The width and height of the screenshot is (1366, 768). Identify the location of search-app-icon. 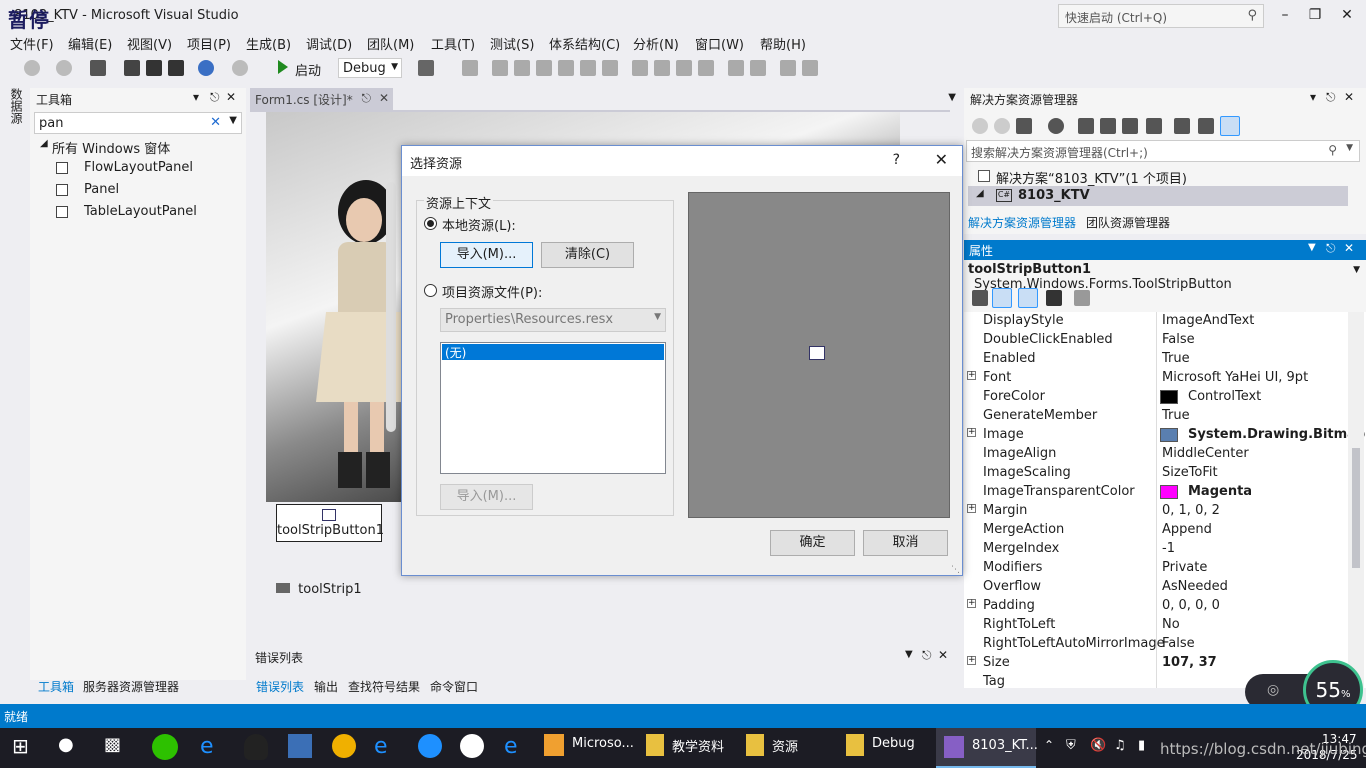
(472, 746).